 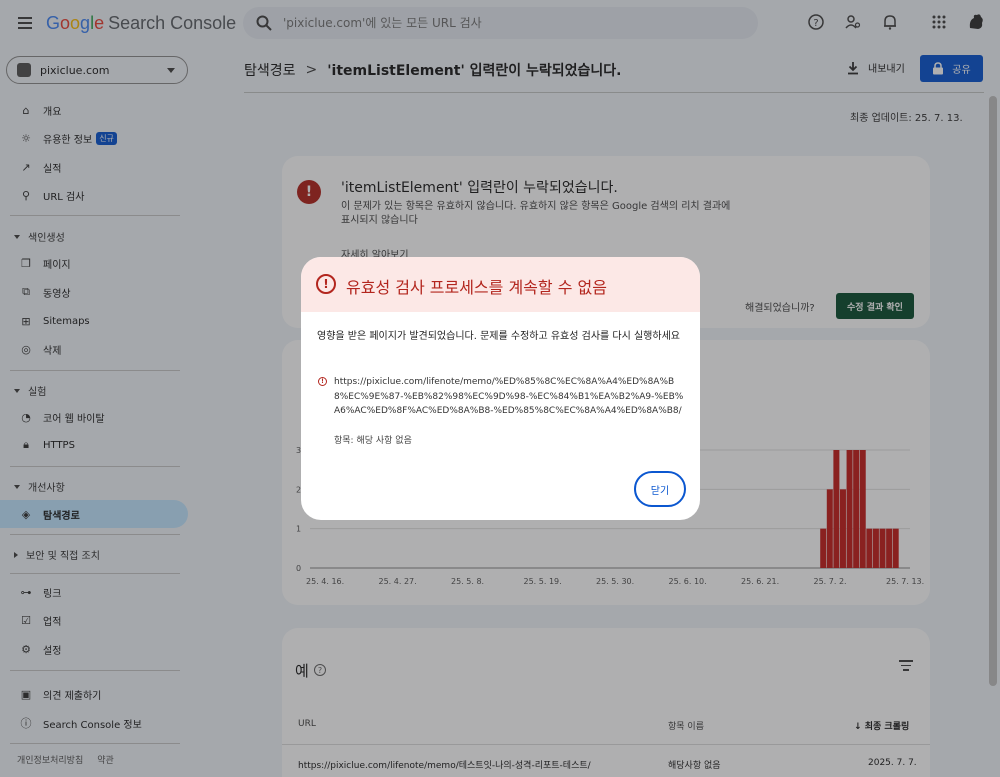 I want to click on dialog-title: 유효성 검사 프로세스를 계속할 수 없음, so click(x=476, y=287).